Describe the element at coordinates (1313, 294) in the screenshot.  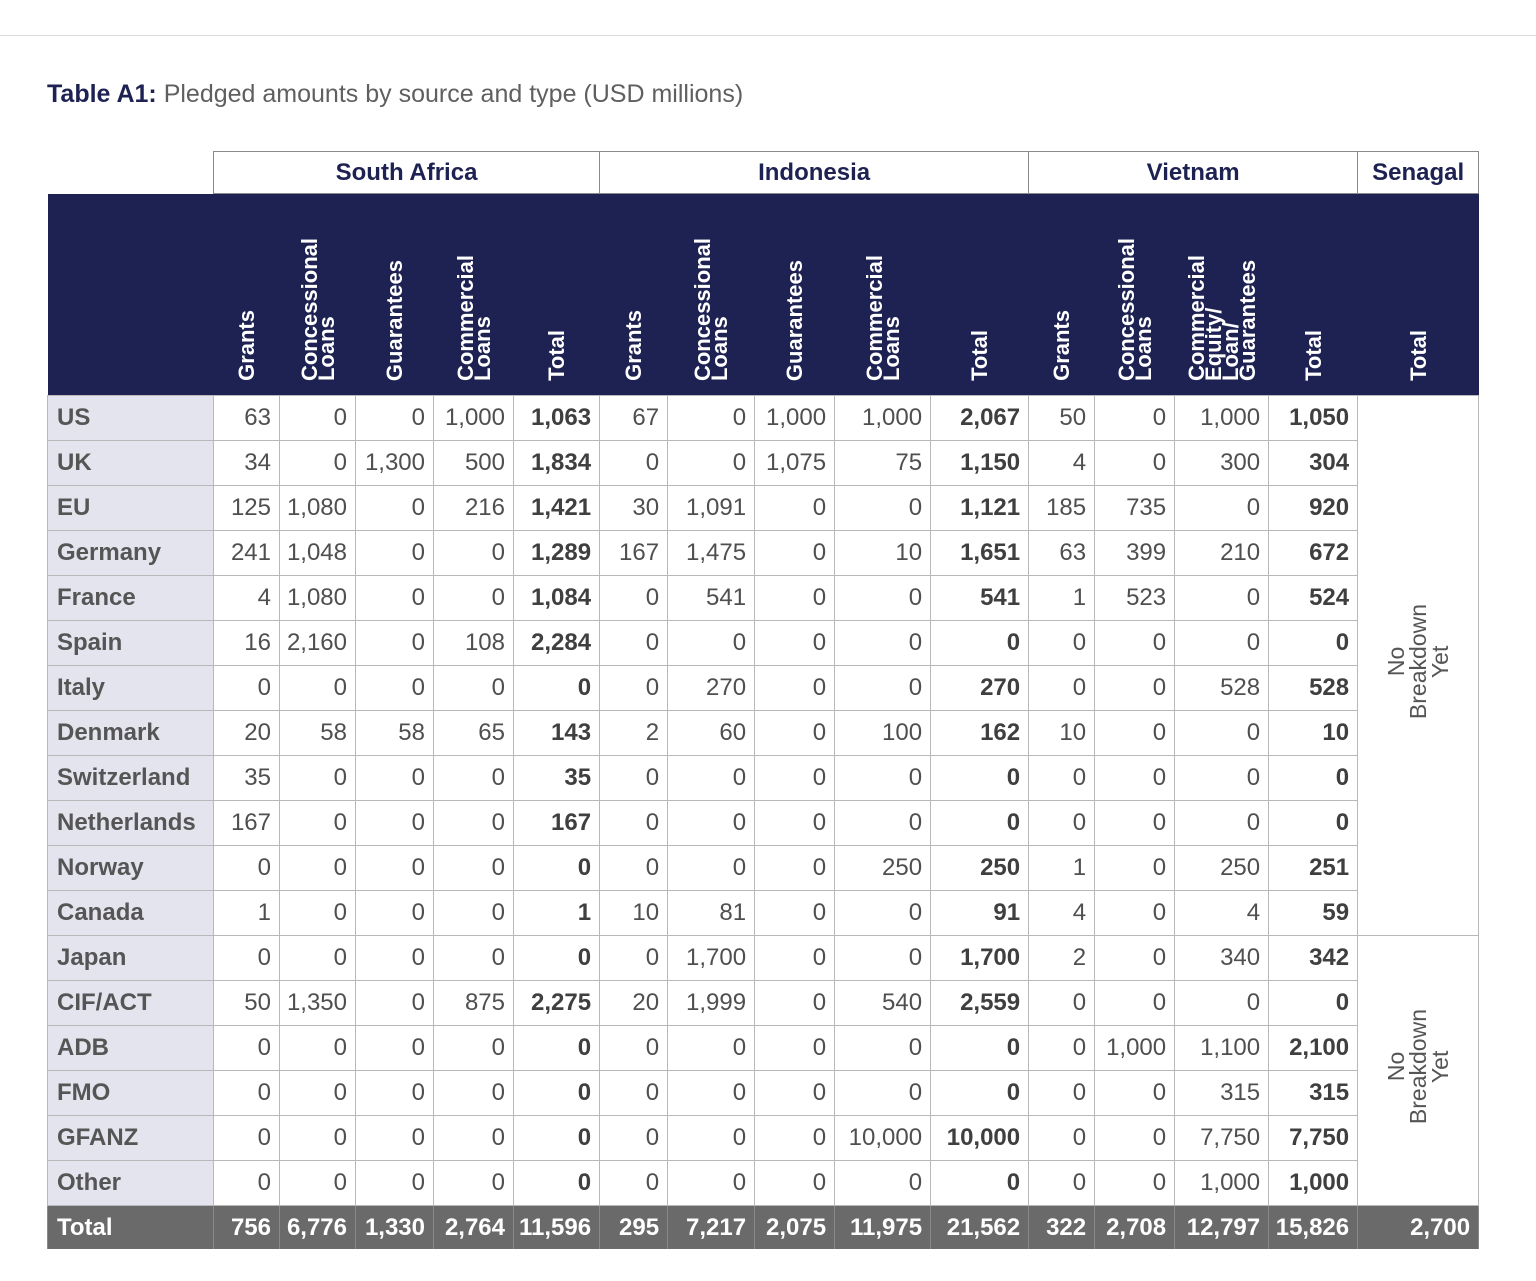
I see `column-header-vn: Total` at that location.